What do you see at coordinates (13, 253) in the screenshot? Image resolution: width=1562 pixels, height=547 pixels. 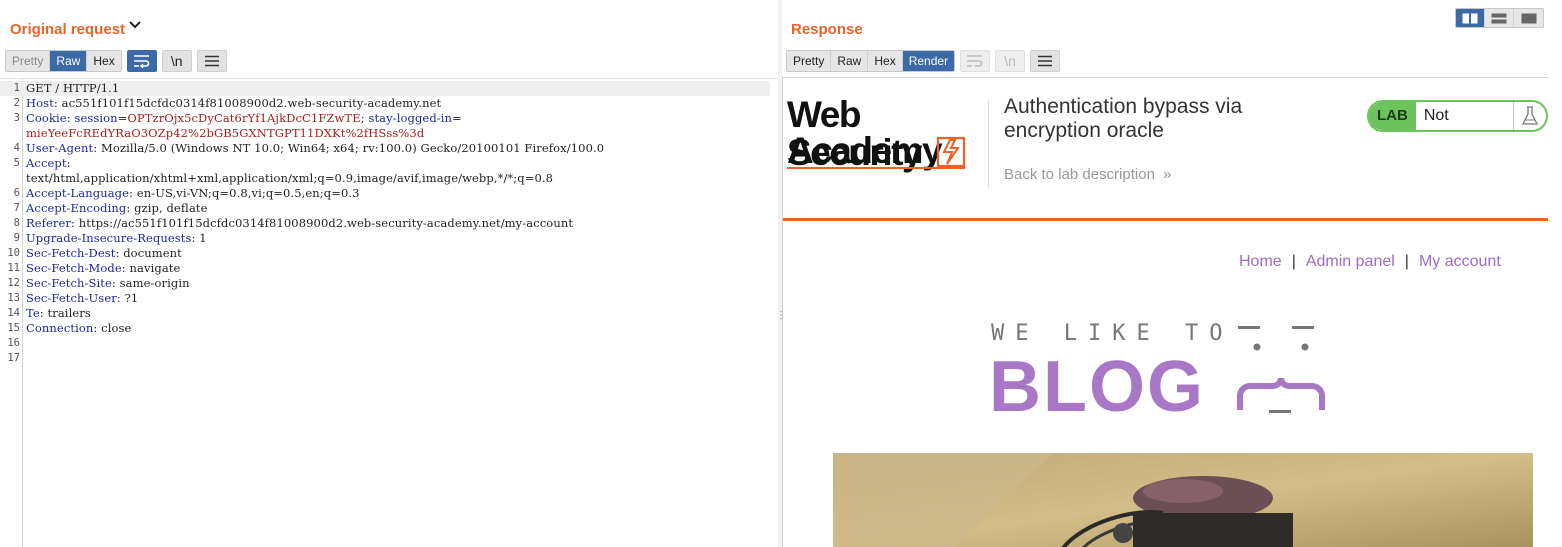 I see `line-number: 10` at bounding box center [13, 253].